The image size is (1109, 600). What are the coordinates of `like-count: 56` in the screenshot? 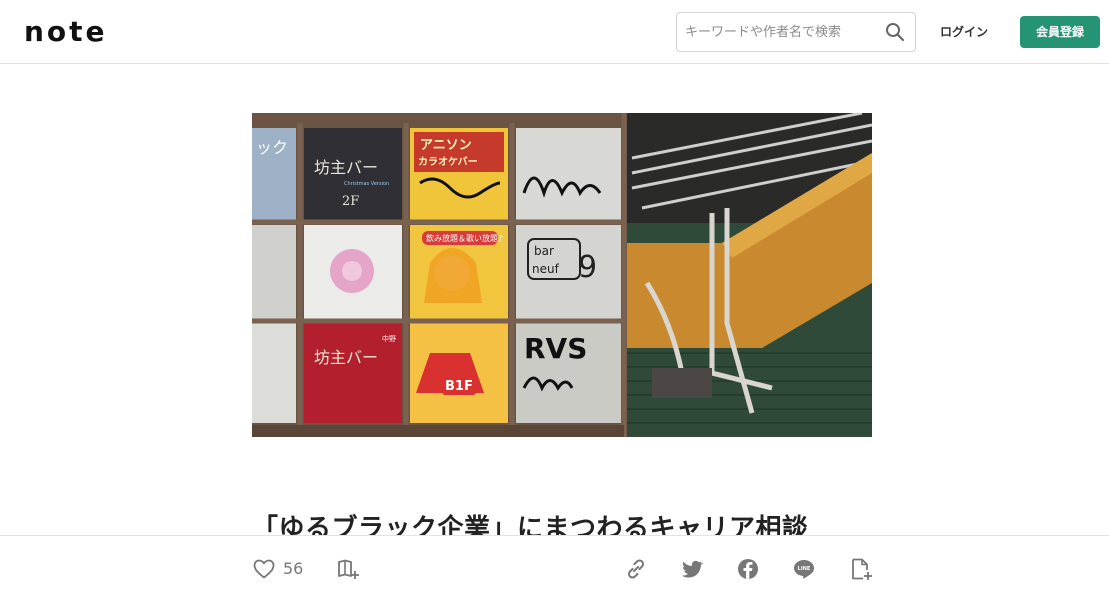 It's located at (293, 568).